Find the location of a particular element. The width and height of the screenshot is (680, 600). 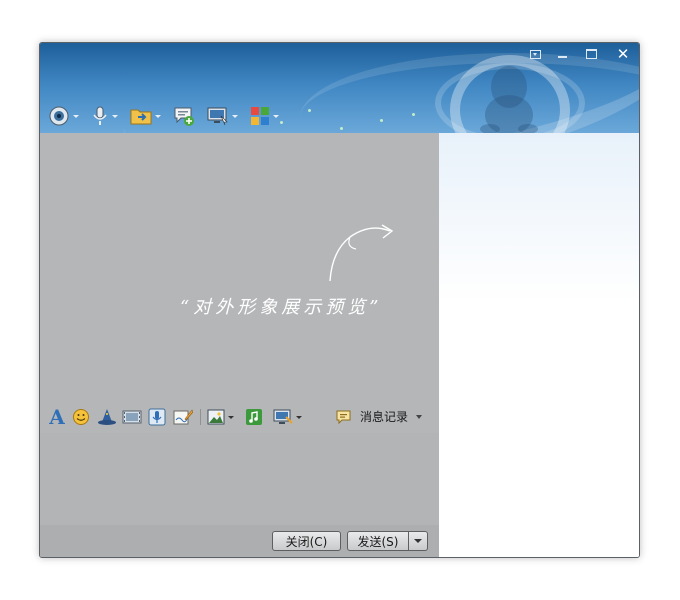

message-history-label: 消息记录 is located at coordinates (384, 417).